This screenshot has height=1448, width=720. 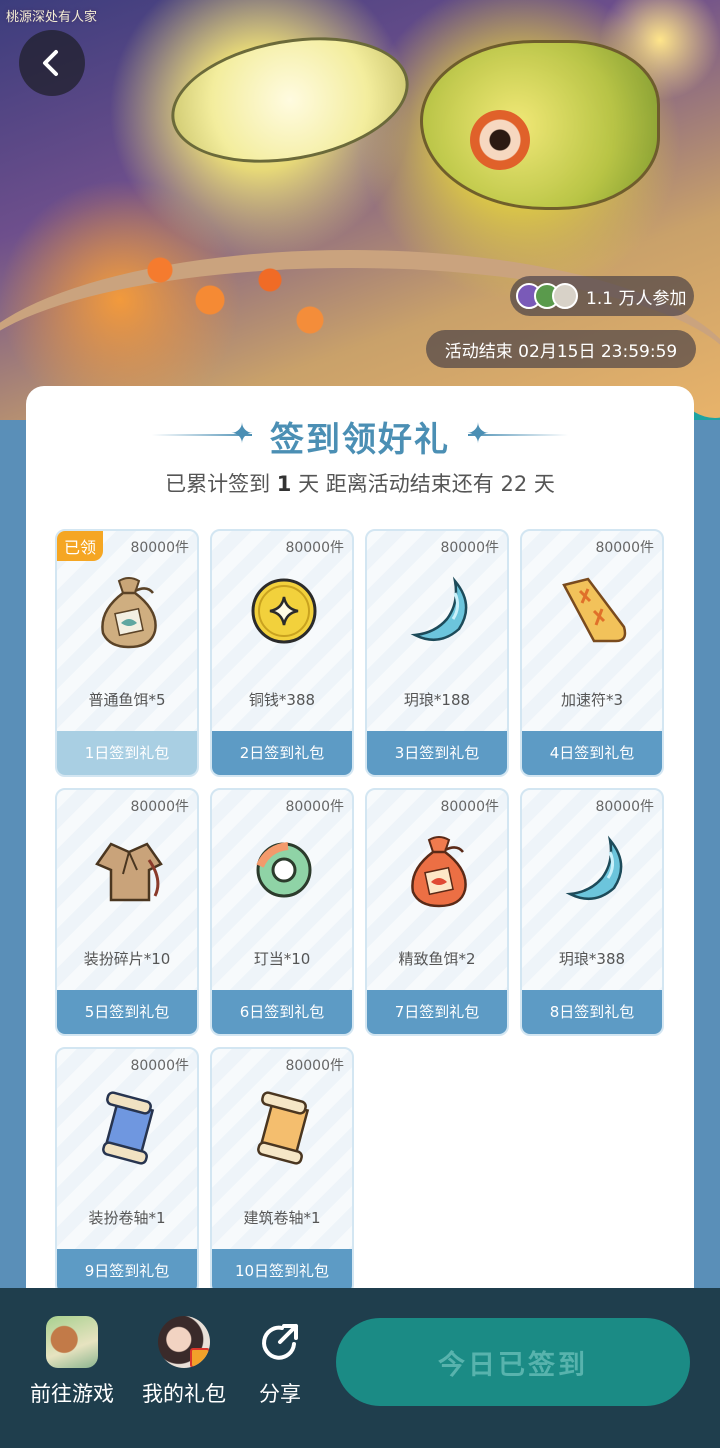 What do you see at coordinates (282, 653) in the screenshot?
I see `reward-card-day-2: 80000件 铜钱*388 2日签到礼包` at bounding box center [282, 653].